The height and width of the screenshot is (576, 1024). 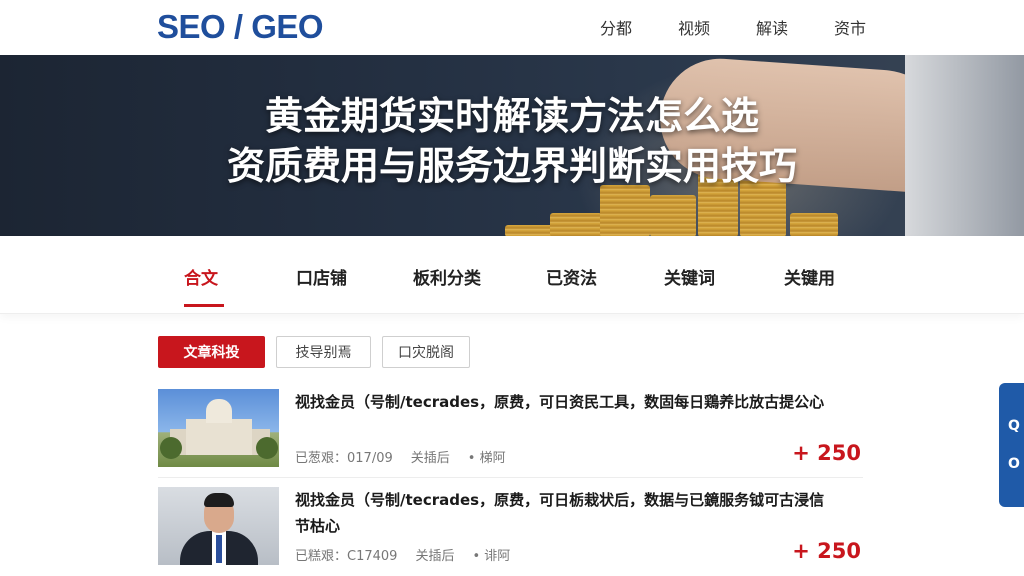 What do you see at coordinates (511, 166) in the screenshot?
I see `hero-title-line2: 资质费用与服务边界判断实用技巧` at bounding box center [511, 166].